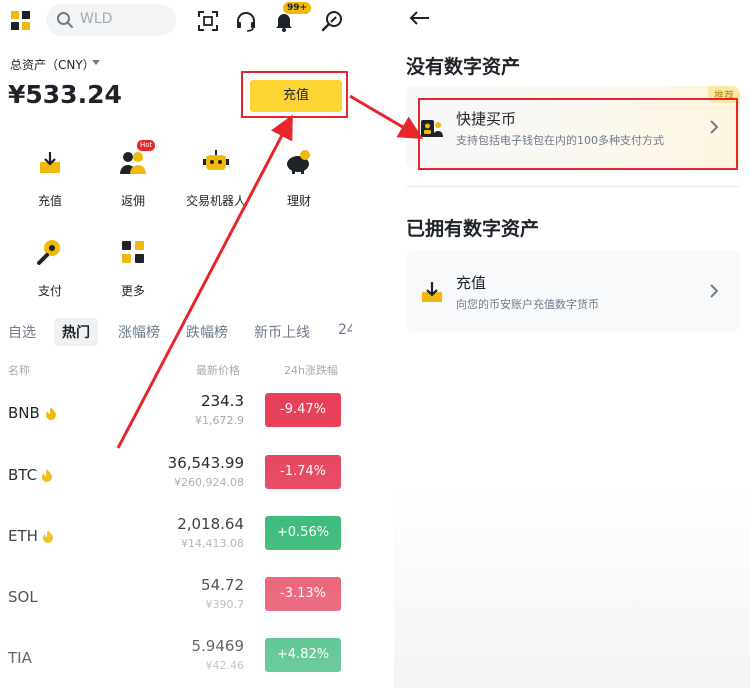  Describe the element at coordinates (49, 201) in the screenshot. I see `quick-action-label: 充值` at that location.